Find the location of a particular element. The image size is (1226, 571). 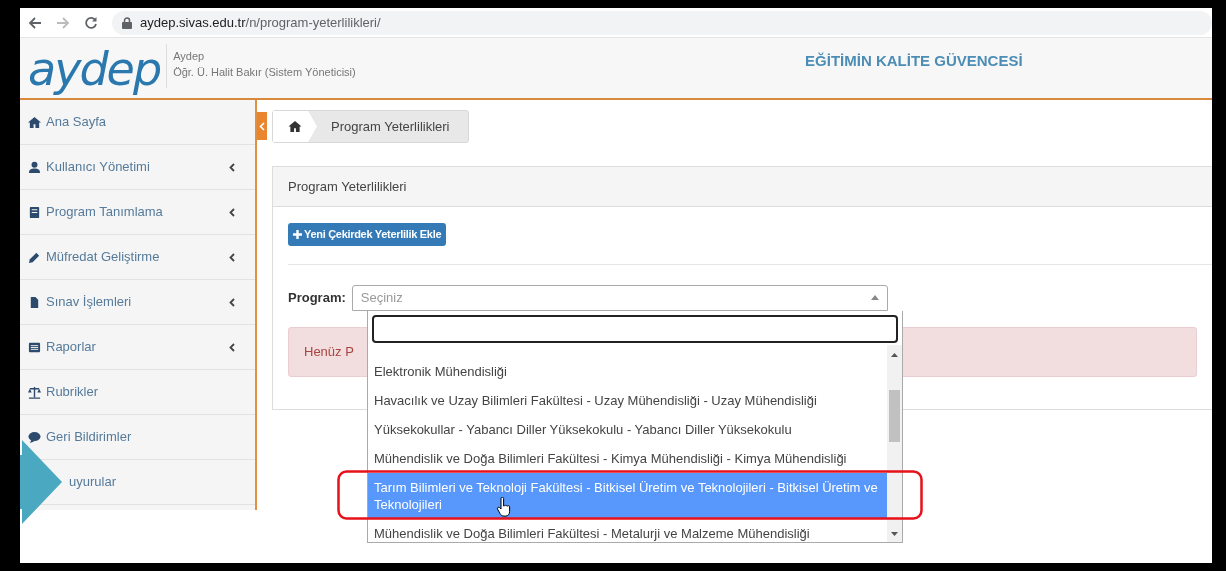

plus-icon is located at coordinates (297, 234).